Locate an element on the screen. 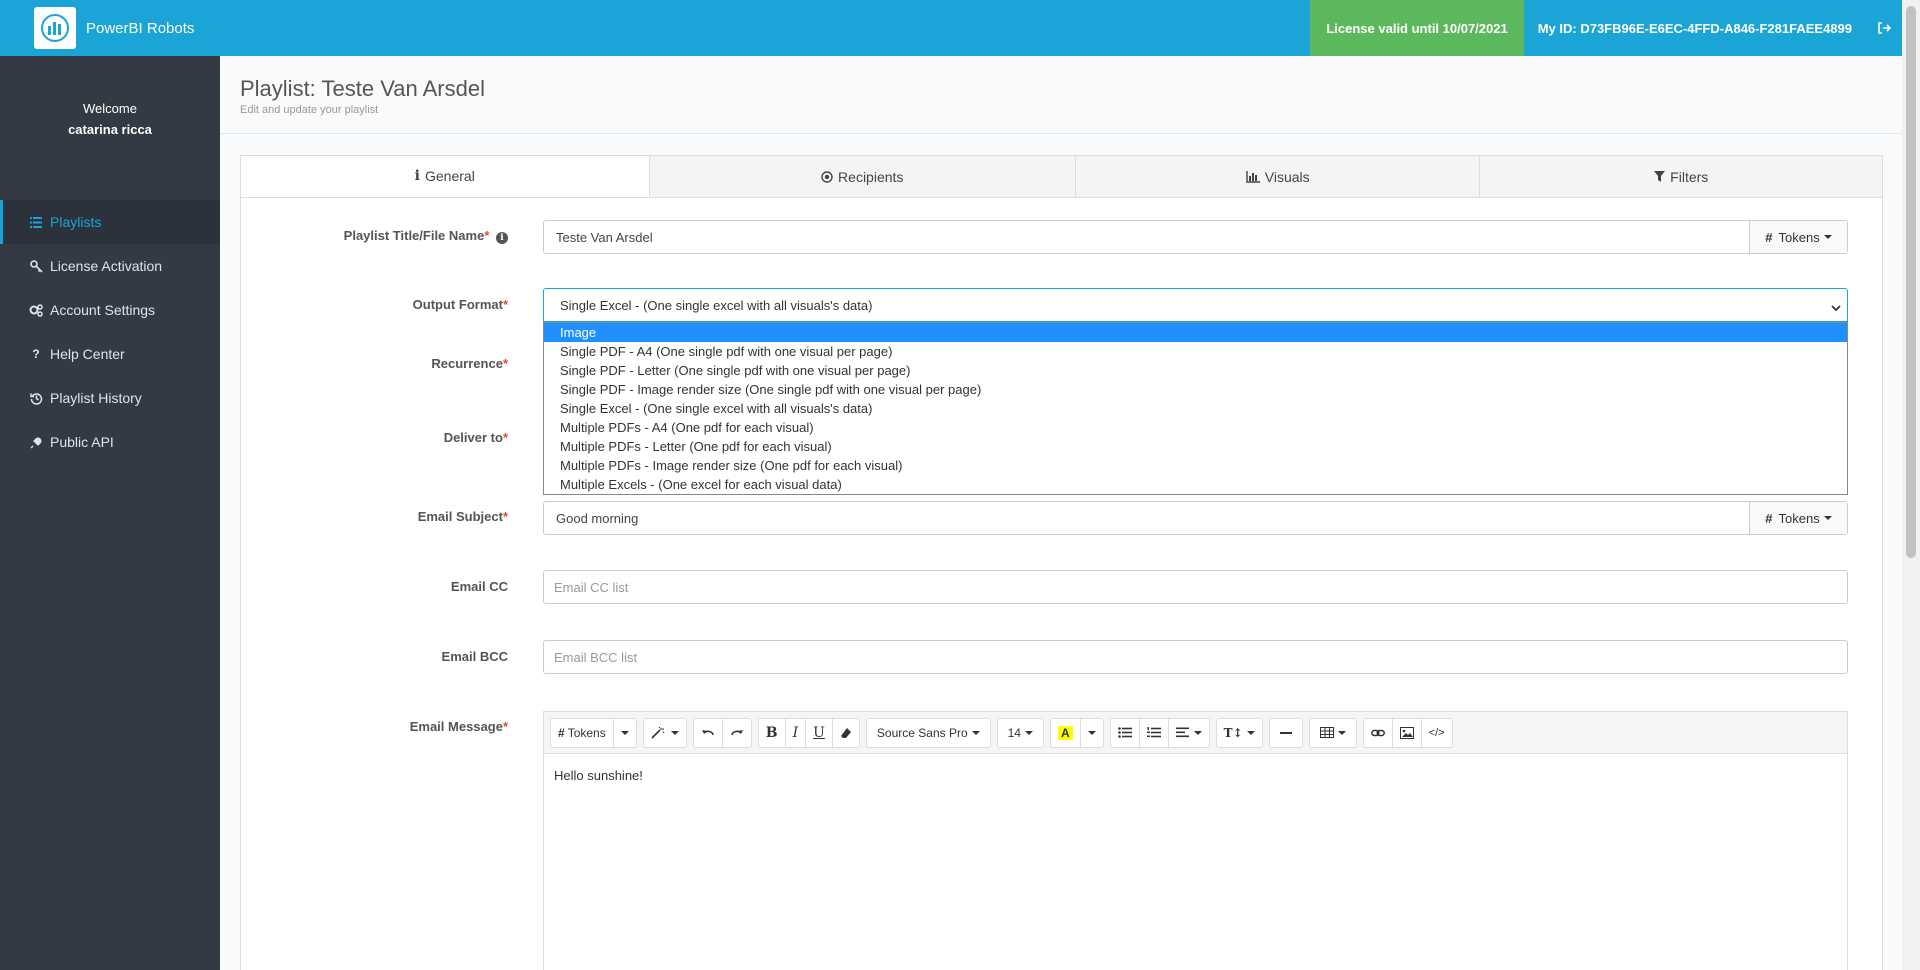 The height and width of the screenshot is (970, 1920). chevron-down-icon is located at coordinates (1836, 307).